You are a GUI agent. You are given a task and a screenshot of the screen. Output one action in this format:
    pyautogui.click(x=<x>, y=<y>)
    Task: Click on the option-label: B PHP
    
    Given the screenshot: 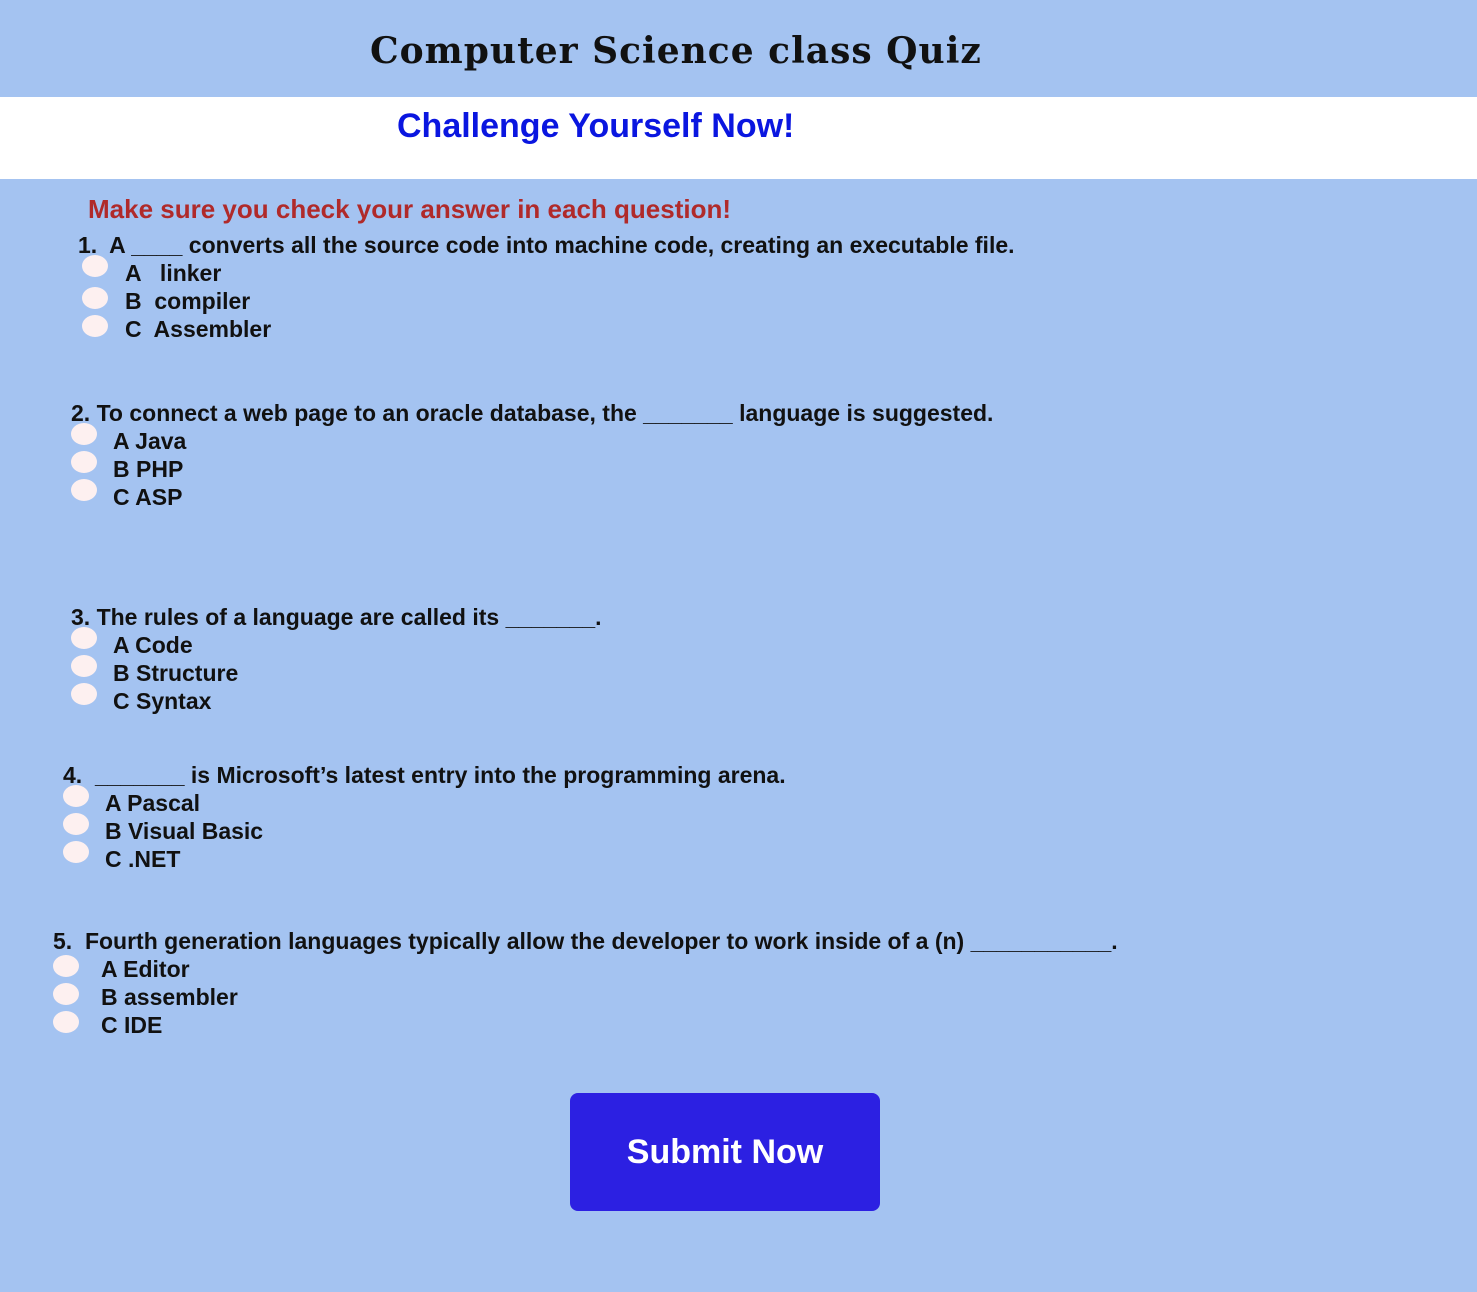 What is the action you would take?
    pyautogui.click(x=148, y=469)
    